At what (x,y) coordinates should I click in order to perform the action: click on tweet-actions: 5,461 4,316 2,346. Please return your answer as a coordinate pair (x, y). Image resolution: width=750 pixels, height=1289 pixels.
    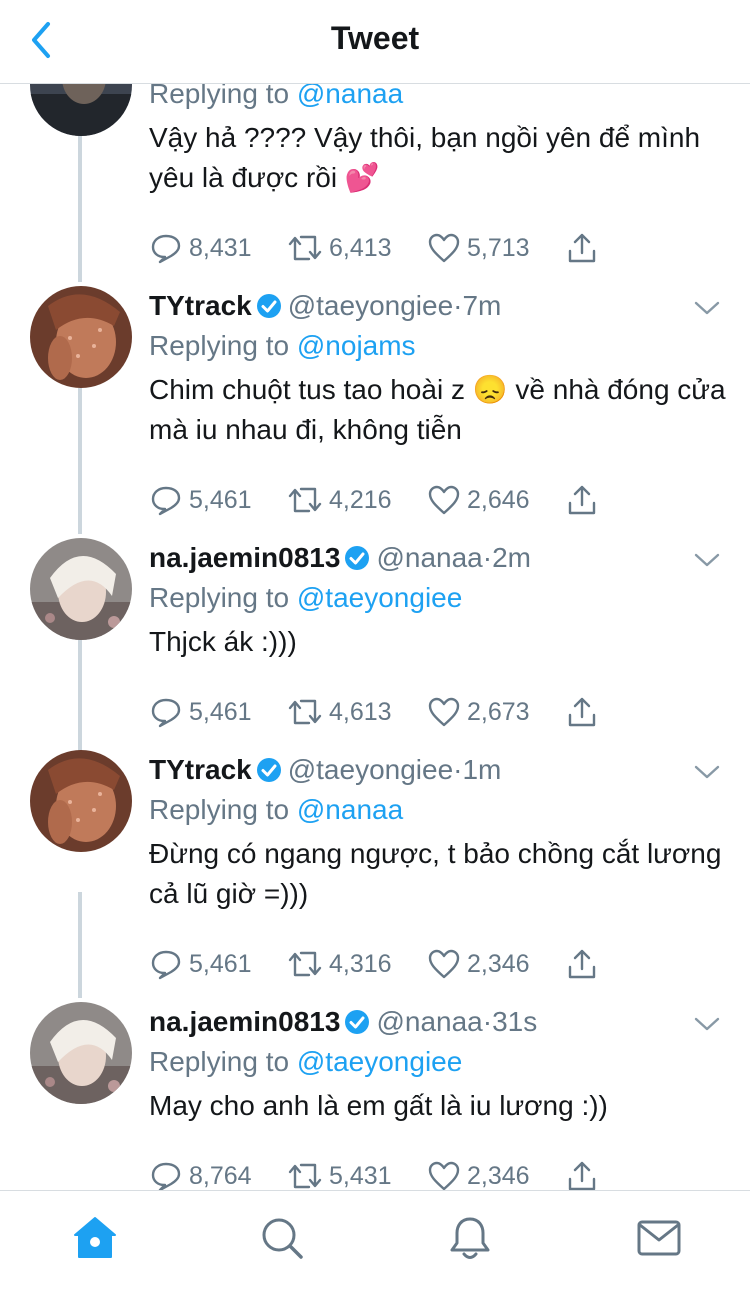
    Looking at the image, I should click on (379, 964).